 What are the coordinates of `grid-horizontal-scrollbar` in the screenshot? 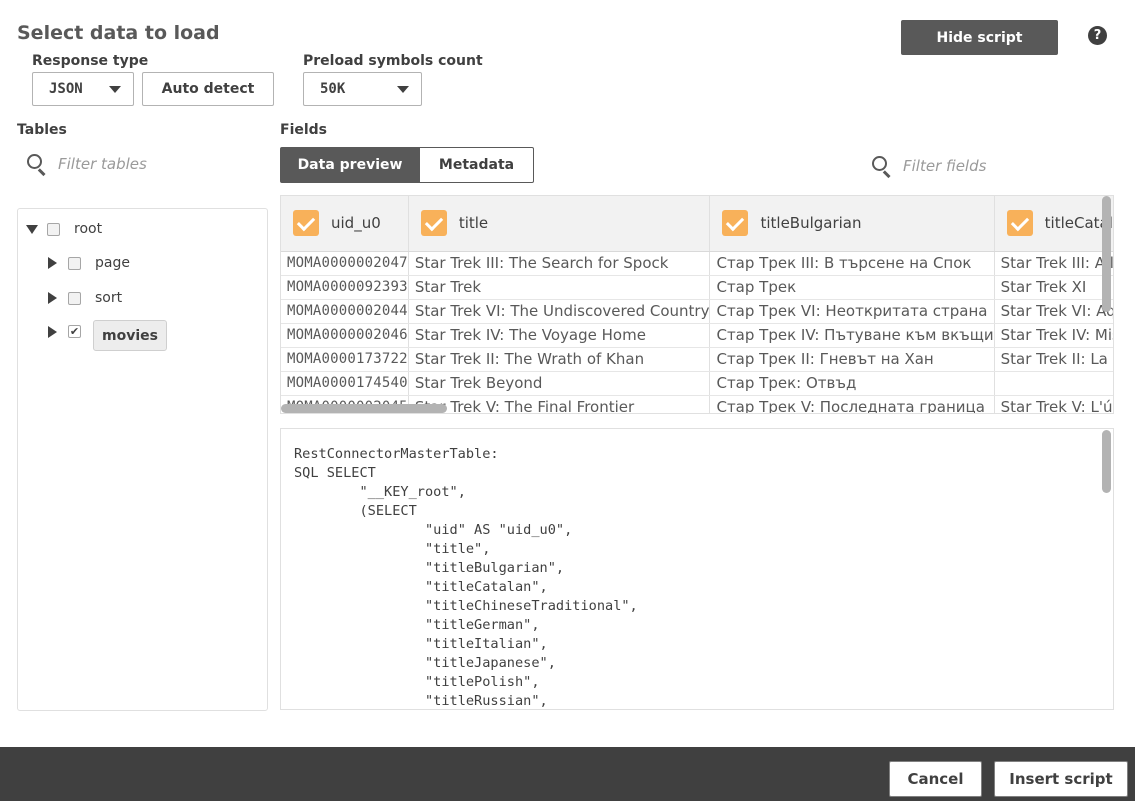 It's located at (364, 408).